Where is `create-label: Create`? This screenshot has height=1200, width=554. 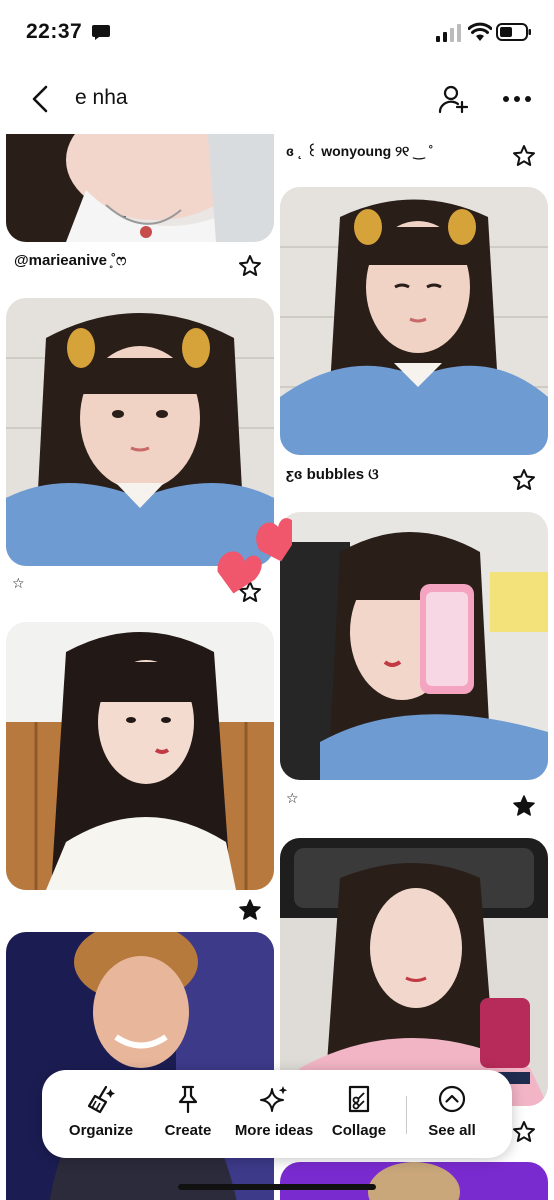
create-label: Create is located at coordinates (188, 1130).